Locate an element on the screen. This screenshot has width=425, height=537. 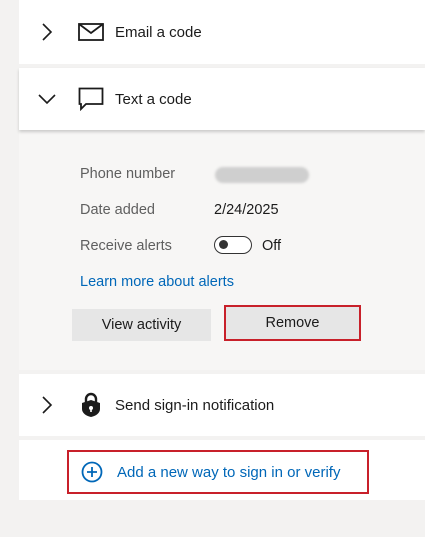
add-method-label: Add a new way to sign in or verify is located at coordinates (229, 472).